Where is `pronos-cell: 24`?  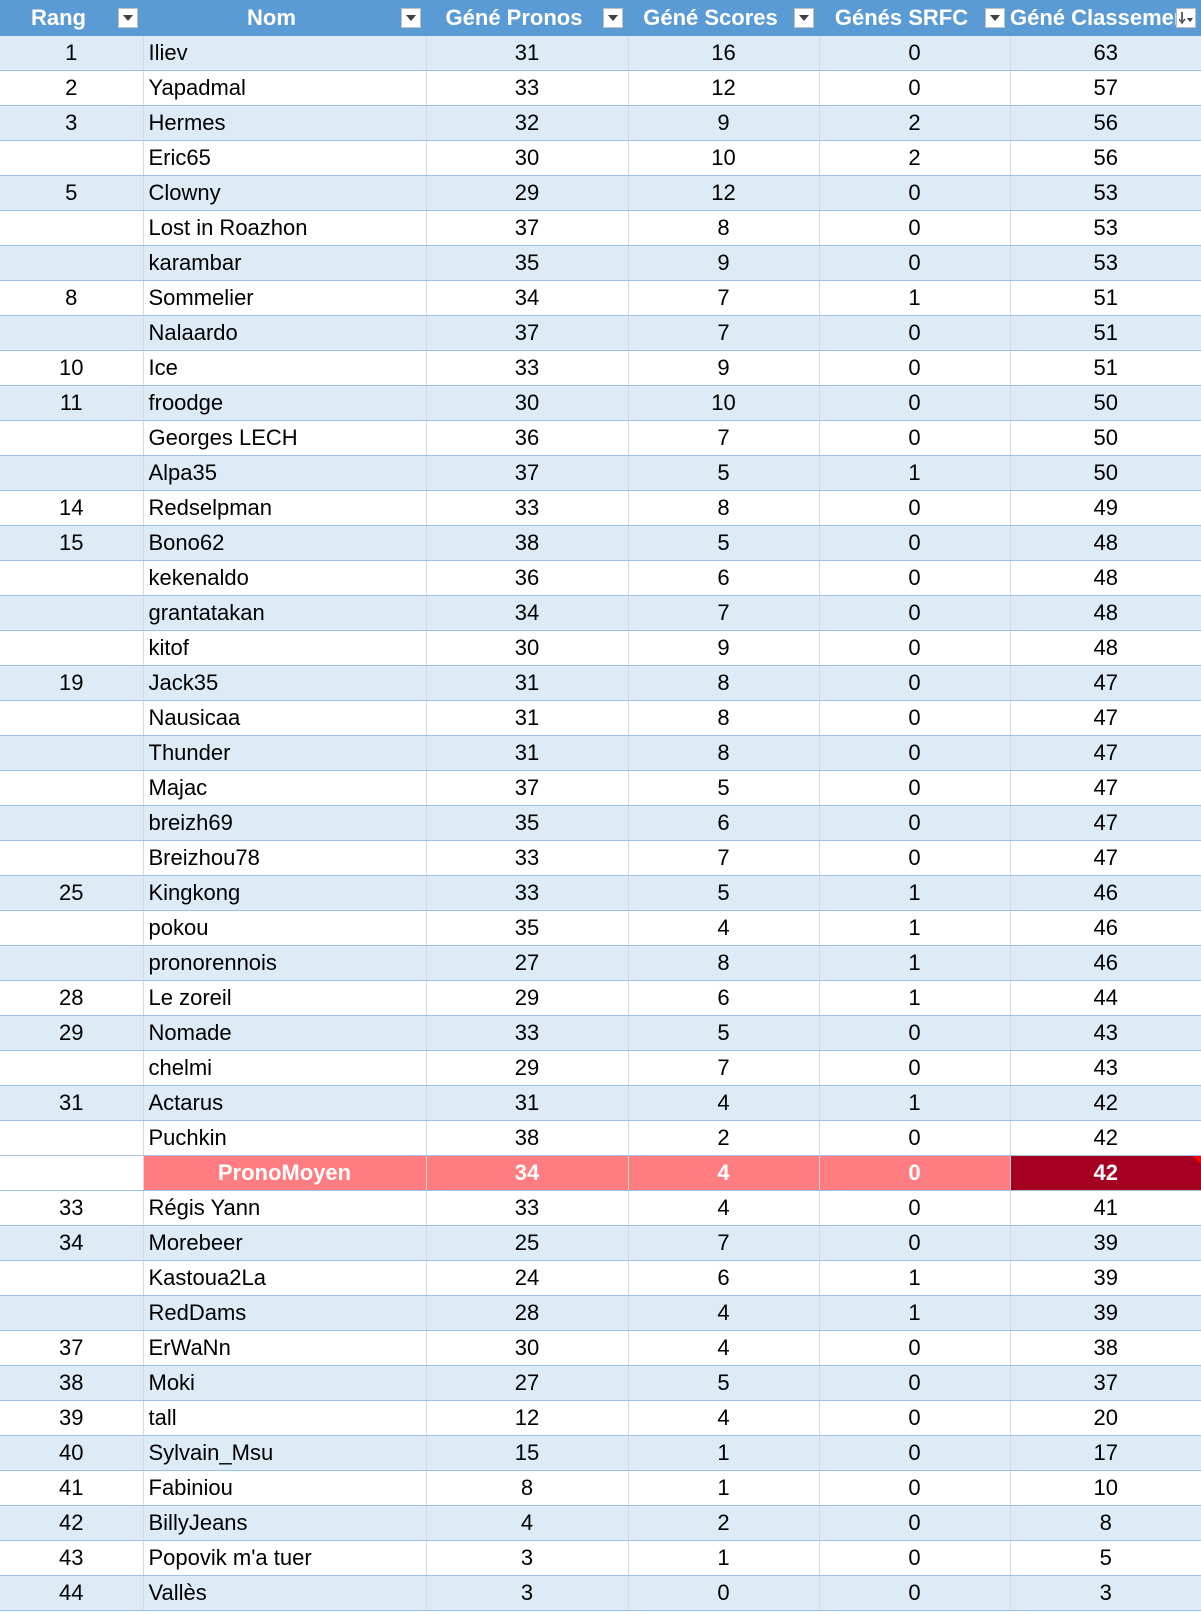
pronos-cell: 24 is located at coordinates (526, 1278).